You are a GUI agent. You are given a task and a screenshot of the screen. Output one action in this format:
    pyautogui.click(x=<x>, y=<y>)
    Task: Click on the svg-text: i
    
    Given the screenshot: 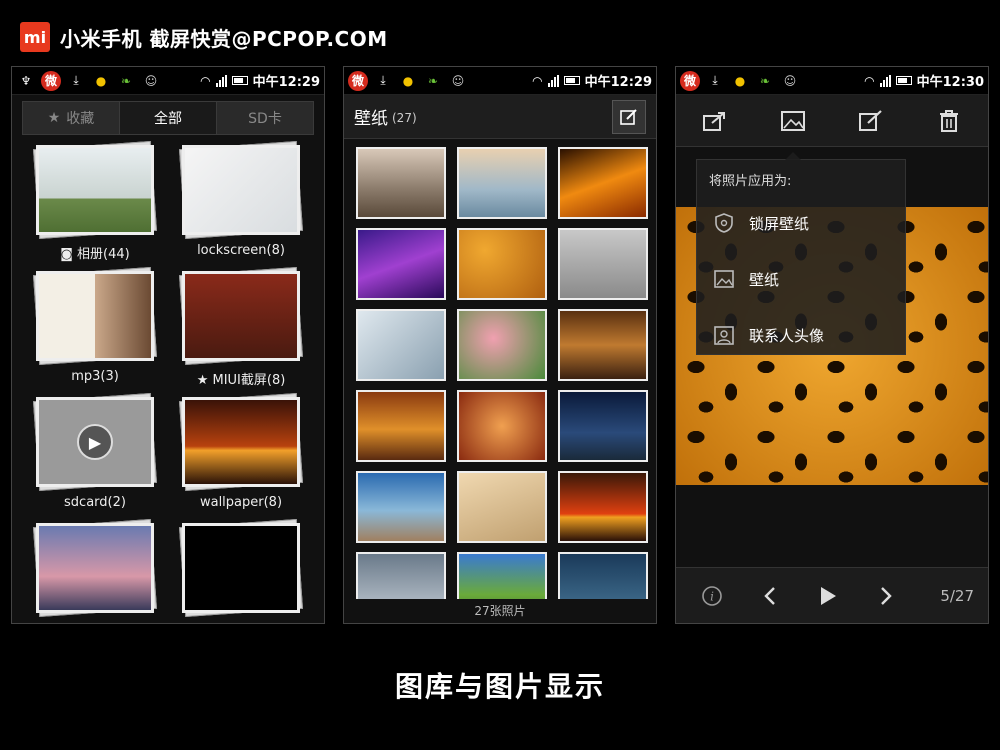 What is the action you would take?
    pyautogui.click(x=712, y=596)
    